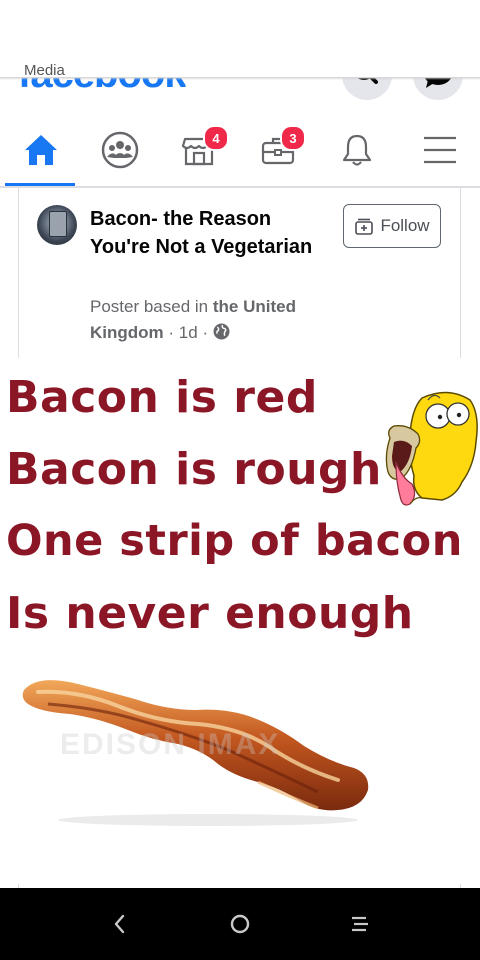 The image size is (480, 960). What do you see at coordinates (162, 397) in the screenshot?
I see `meme-line-1: Bacon is red` at bounding box center [162, 397].